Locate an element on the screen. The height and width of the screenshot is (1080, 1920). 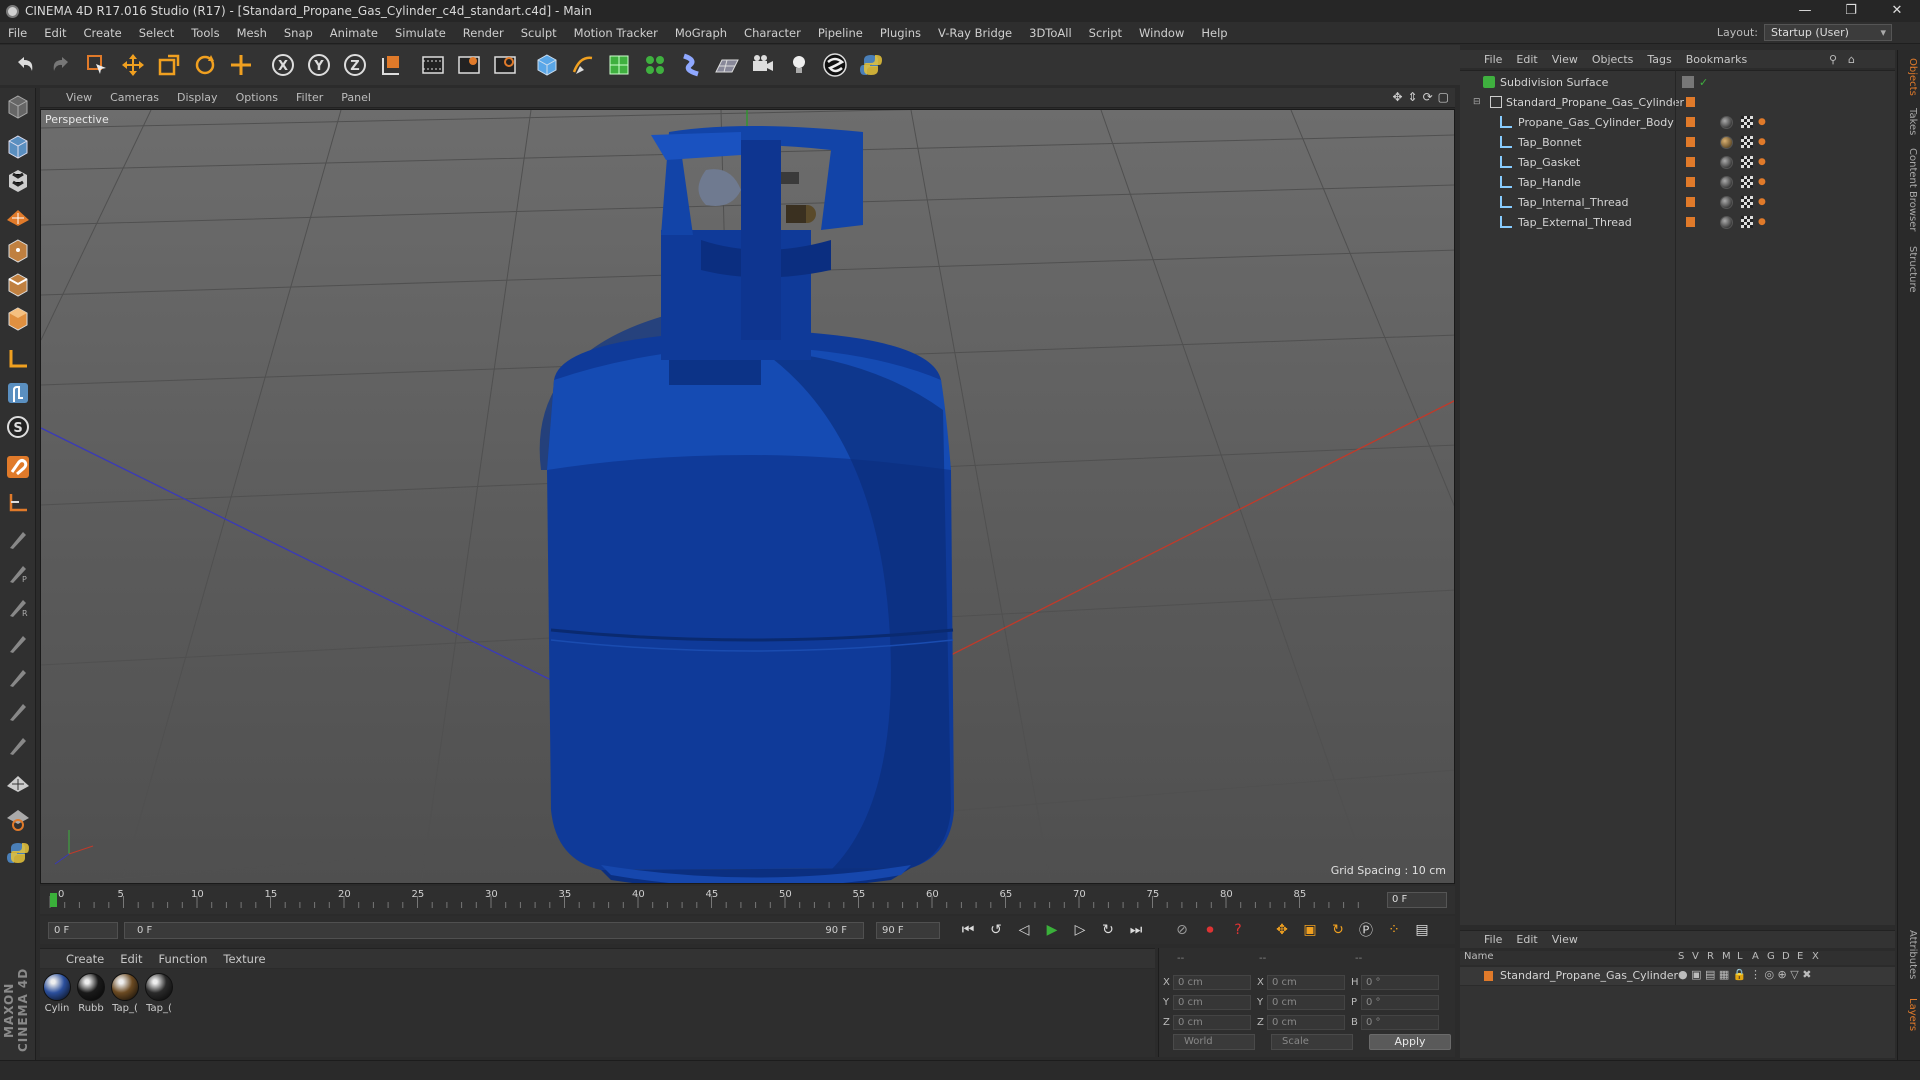
camera-icon is located at coordinates (763, 65).